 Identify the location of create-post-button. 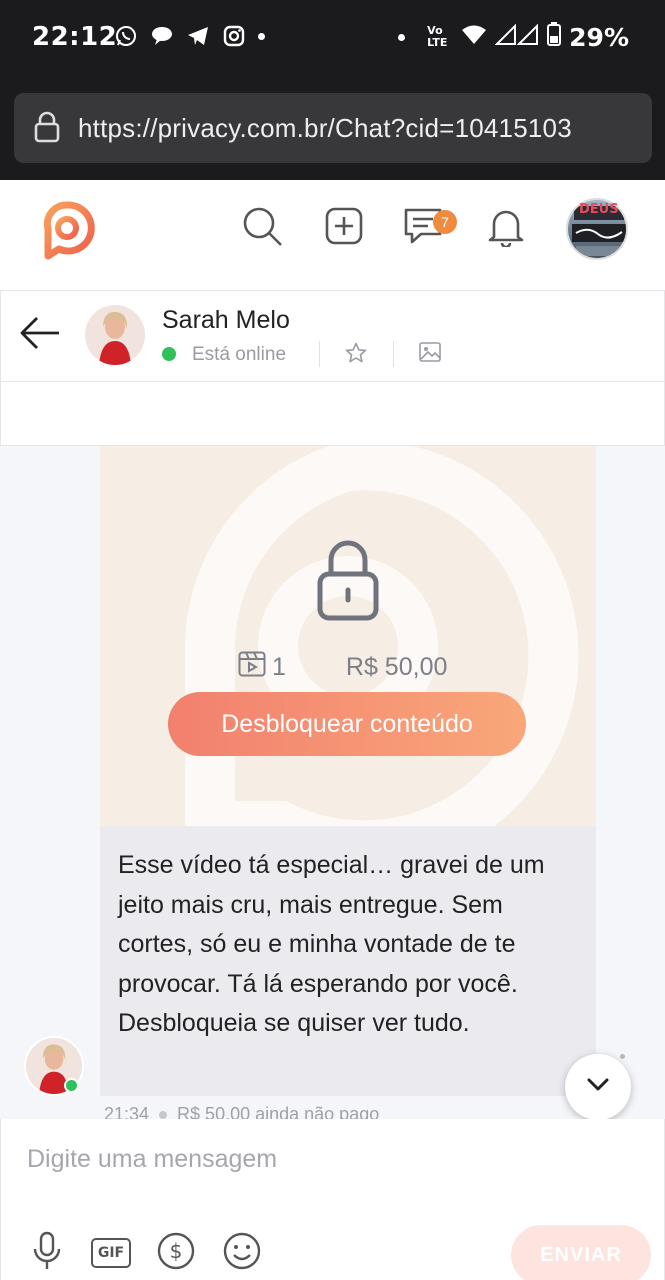
(344, 228).